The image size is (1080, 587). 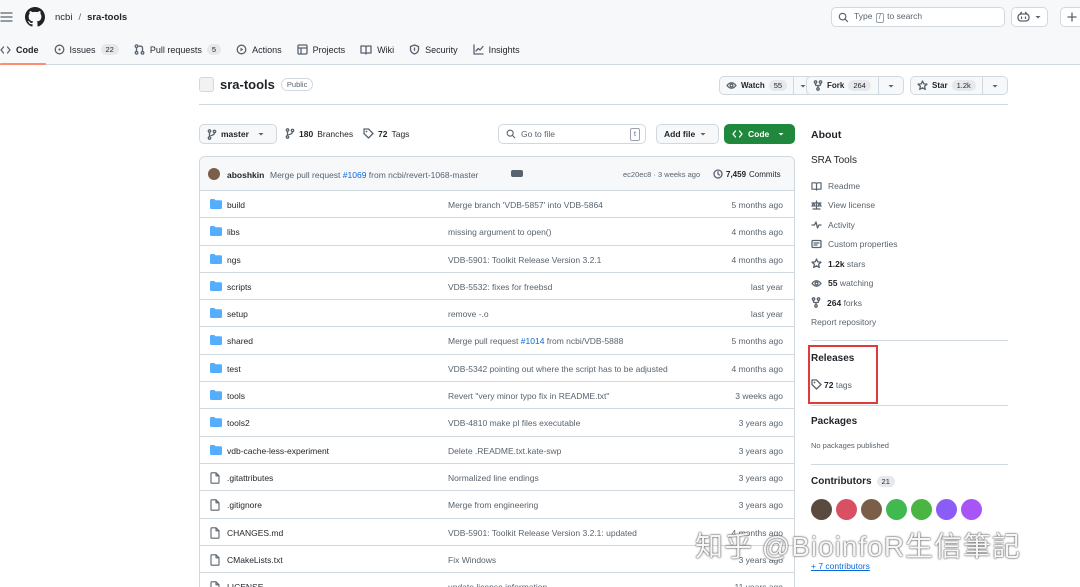 I want to click on file-commit-message: Normalized line endings, so click(x=493, y=478).